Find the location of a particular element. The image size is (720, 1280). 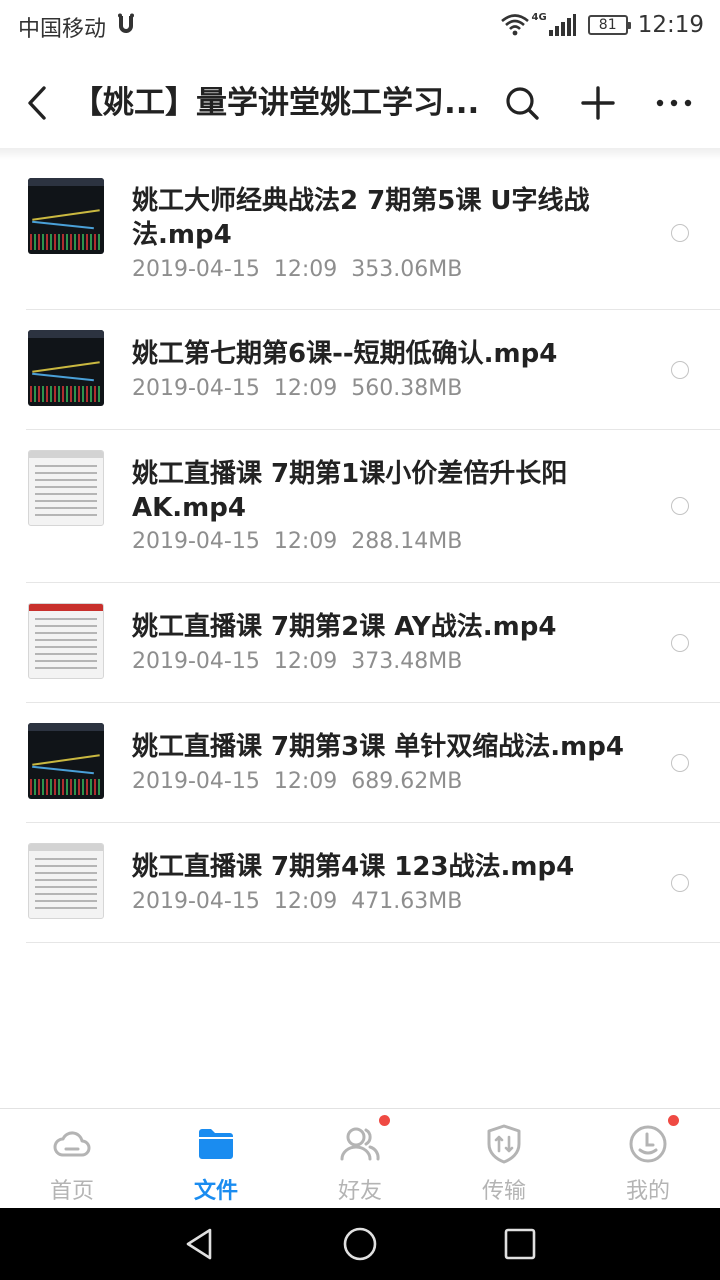

nav-label: 我的 is located at coordinates (647, 1191).